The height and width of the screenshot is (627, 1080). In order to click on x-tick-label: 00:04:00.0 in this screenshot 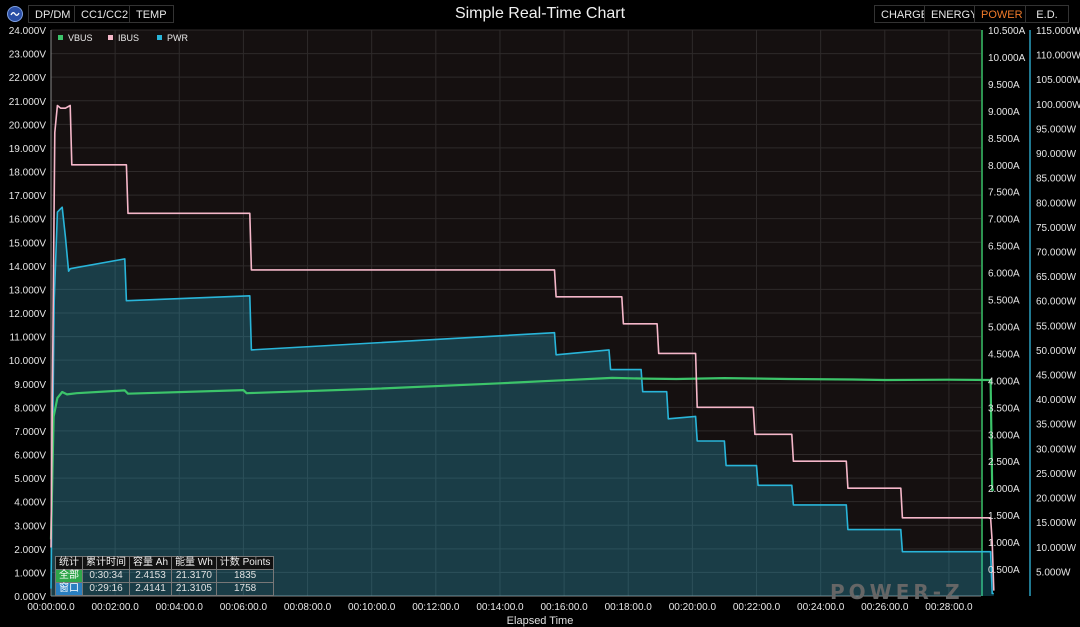, I will do `click(180, 607)`.